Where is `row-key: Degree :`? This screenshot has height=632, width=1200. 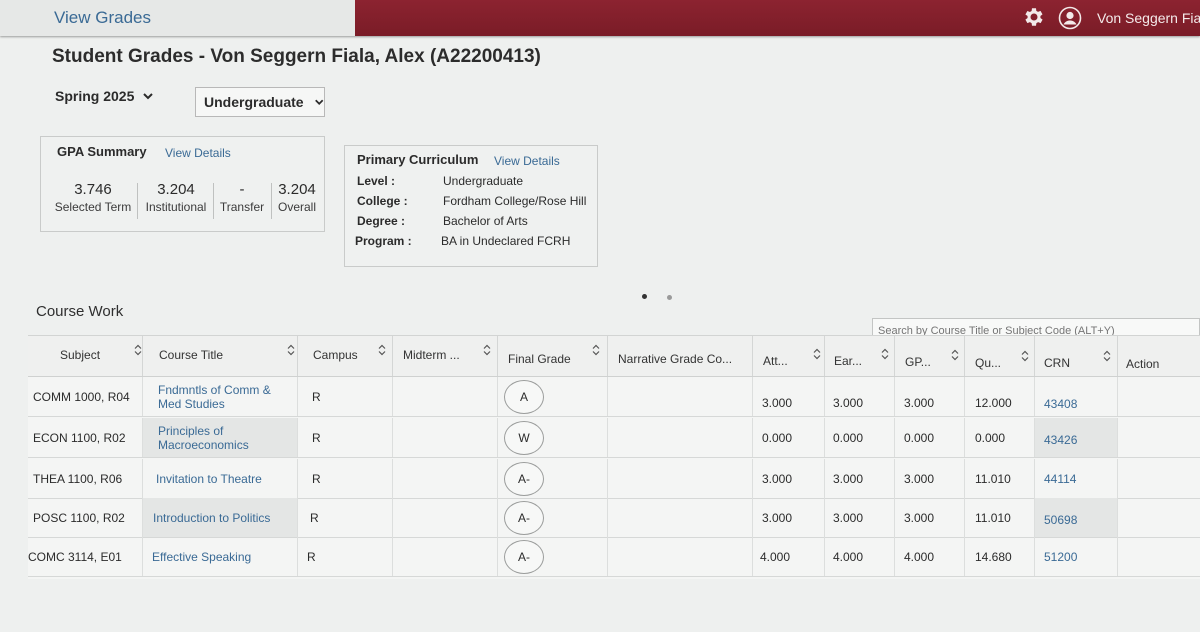 row-key: Degree : is located at coordinates (381, 221).